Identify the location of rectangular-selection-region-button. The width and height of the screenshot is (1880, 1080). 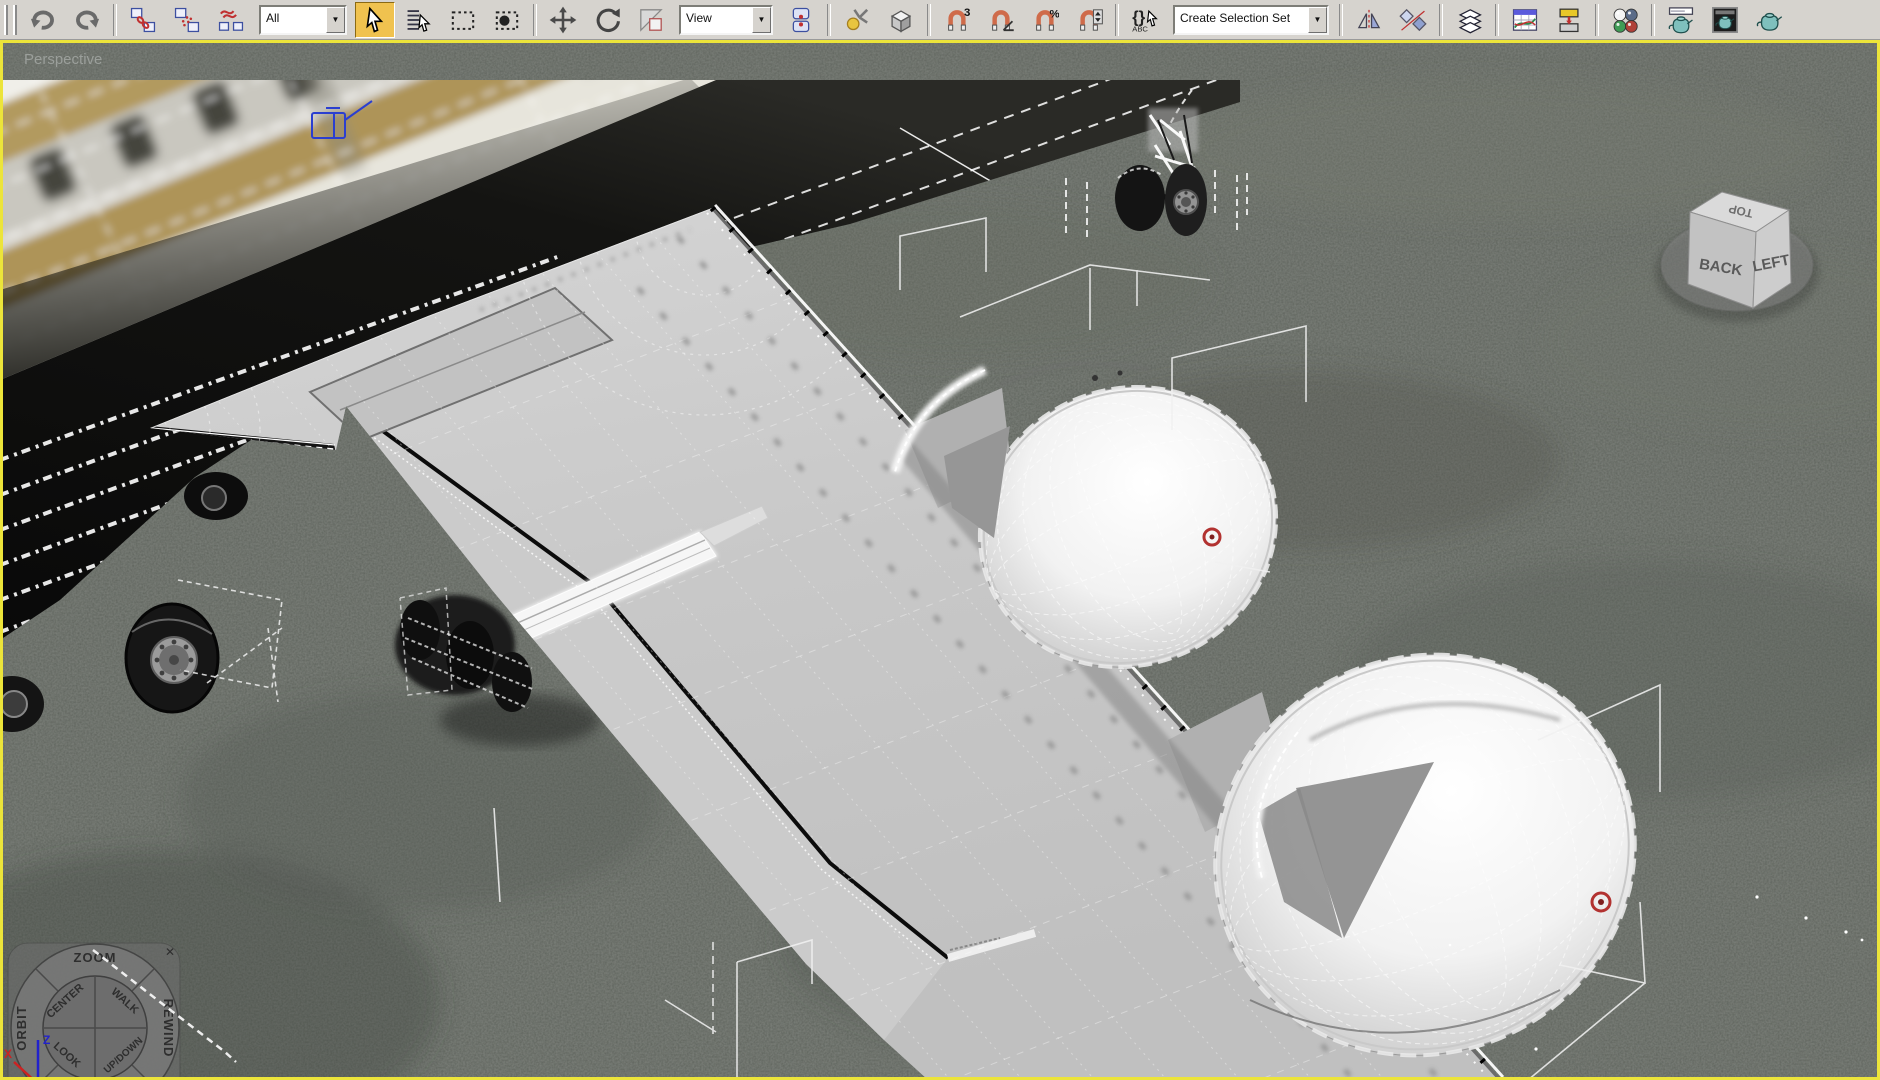
(463, 19).